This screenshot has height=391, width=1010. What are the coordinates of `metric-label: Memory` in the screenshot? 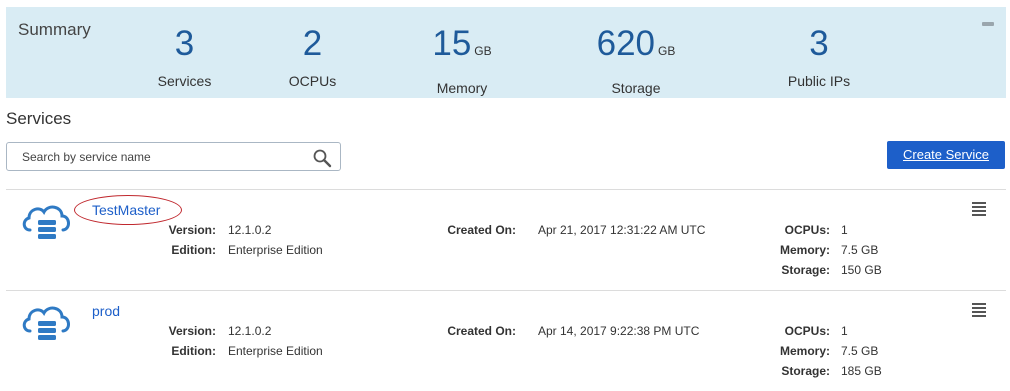 It's located at (462, 88).